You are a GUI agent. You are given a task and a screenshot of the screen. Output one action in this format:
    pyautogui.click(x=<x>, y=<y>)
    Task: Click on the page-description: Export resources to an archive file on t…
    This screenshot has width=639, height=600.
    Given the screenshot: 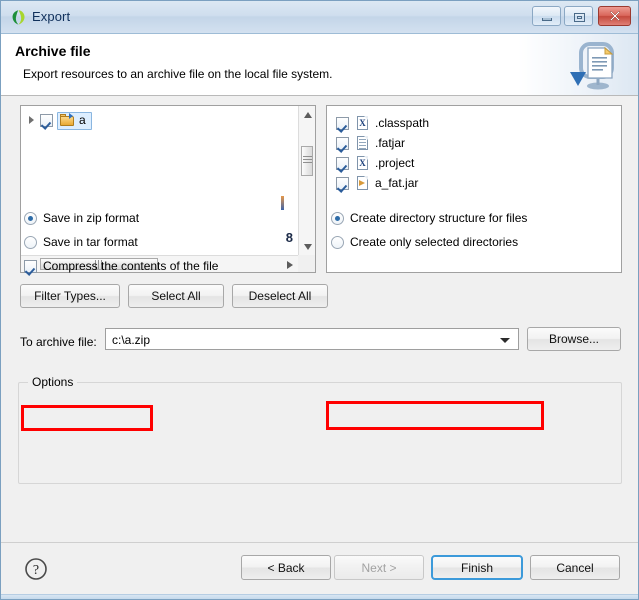 What is the action you would take?
    pyautogui.click(x=178, y=74)
    